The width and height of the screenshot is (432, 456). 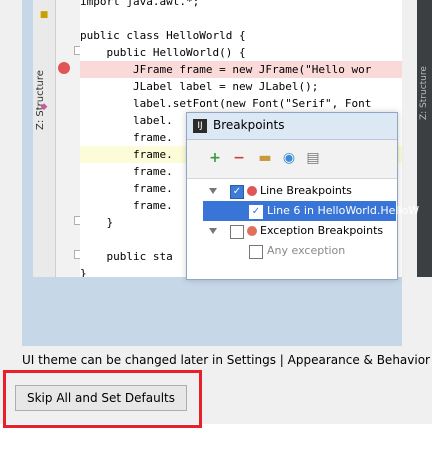 What do you see at coordinates (252, 191) in the screenshot?
I see `breakpoint-icon` at bounding box center [252, 191].